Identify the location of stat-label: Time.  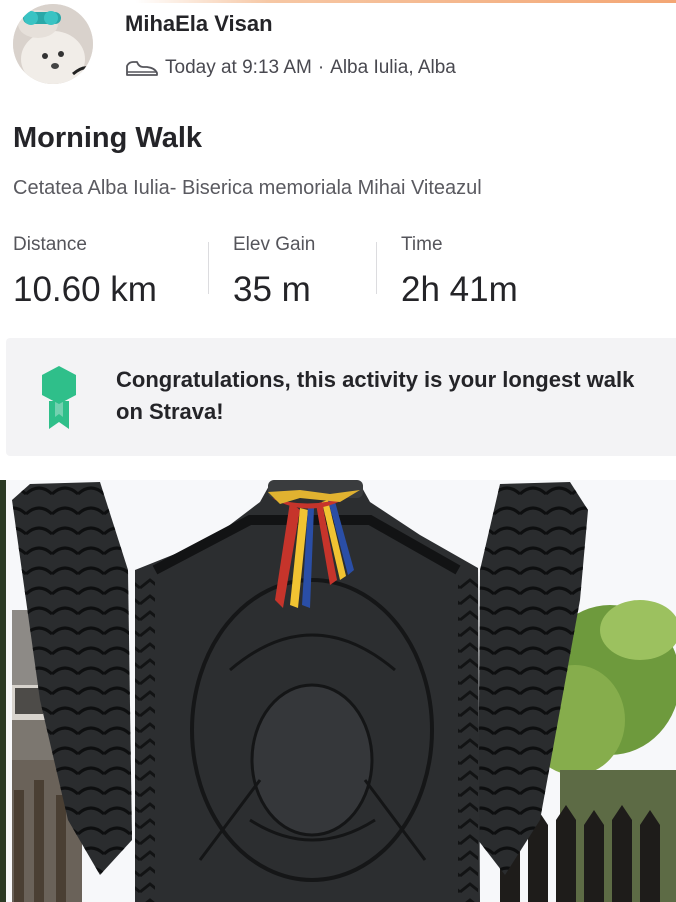
(422, 244).